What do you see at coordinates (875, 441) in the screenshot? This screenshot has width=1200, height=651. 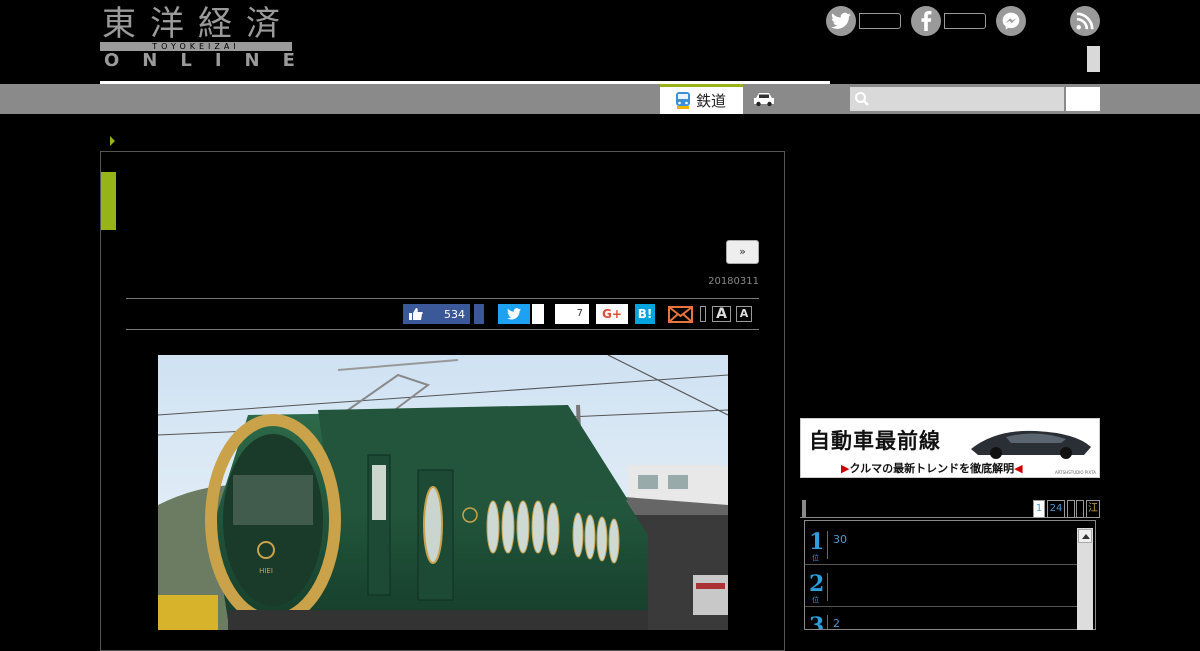 I see `banner-title: 自動車最前線` at bounding box center [875, 441].